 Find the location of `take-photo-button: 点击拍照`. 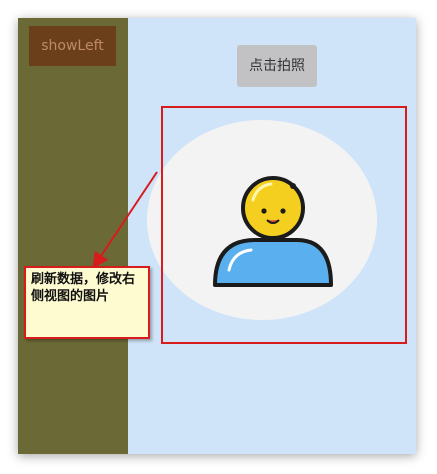

take-photo-button: 点击拍照 is located at coordinates (277, 66).